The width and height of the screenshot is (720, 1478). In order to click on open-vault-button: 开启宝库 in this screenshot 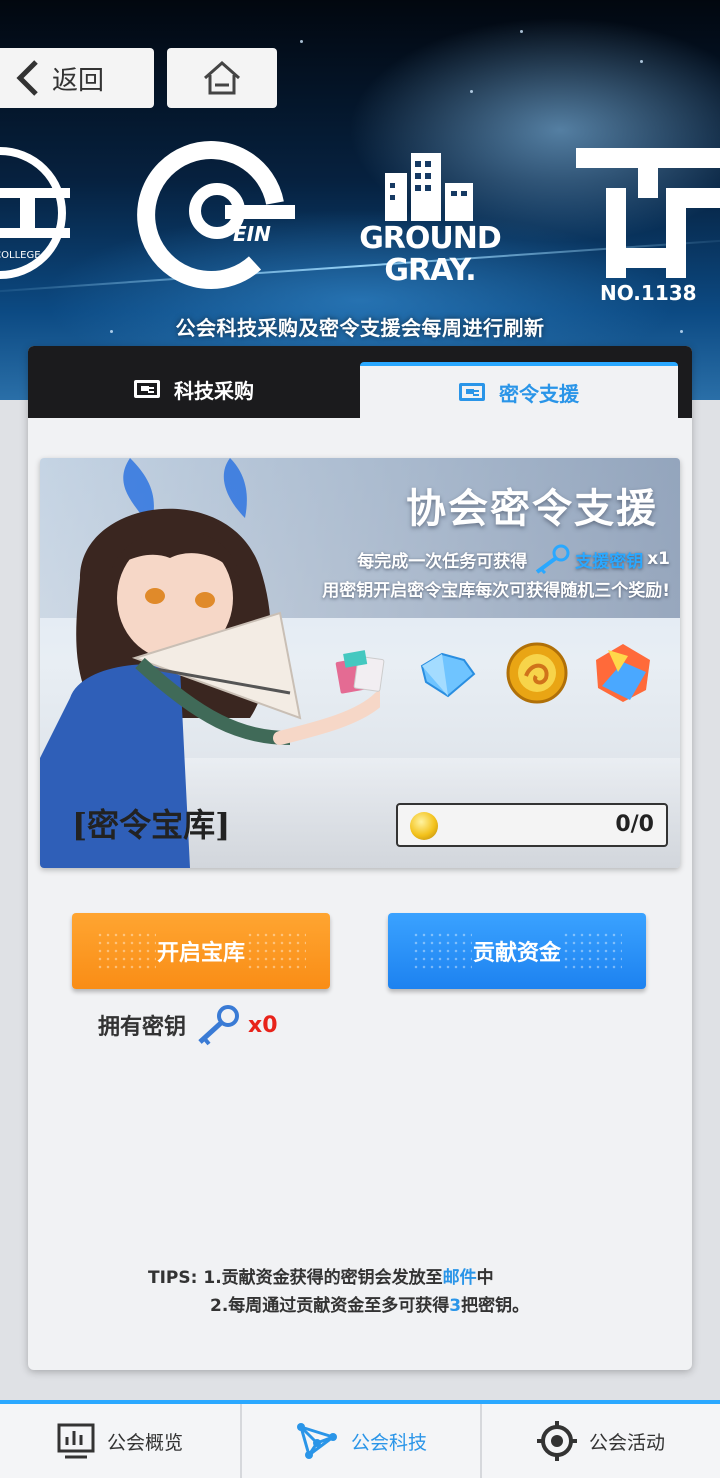, I will do `click(201, 951)`.